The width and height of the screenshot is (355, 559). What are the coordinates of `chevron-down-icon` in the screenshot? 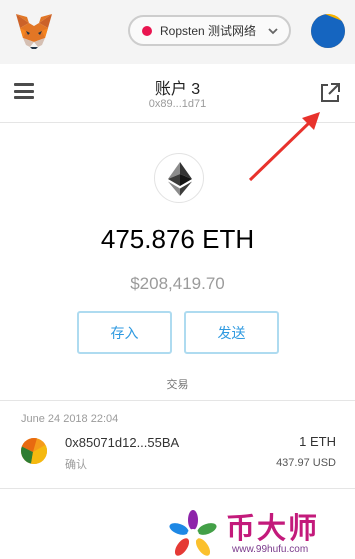 It's located at (273, 31).